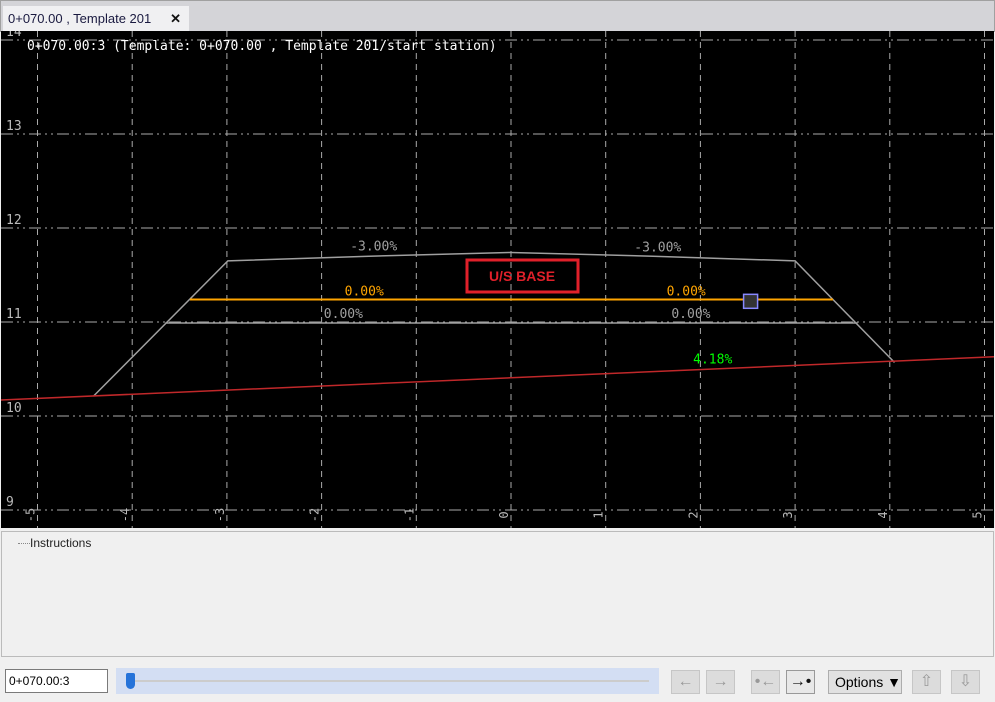 The width and height of the screenshot is (995, 702). I want to click on y-tick-label: 10, so click(14, 408).